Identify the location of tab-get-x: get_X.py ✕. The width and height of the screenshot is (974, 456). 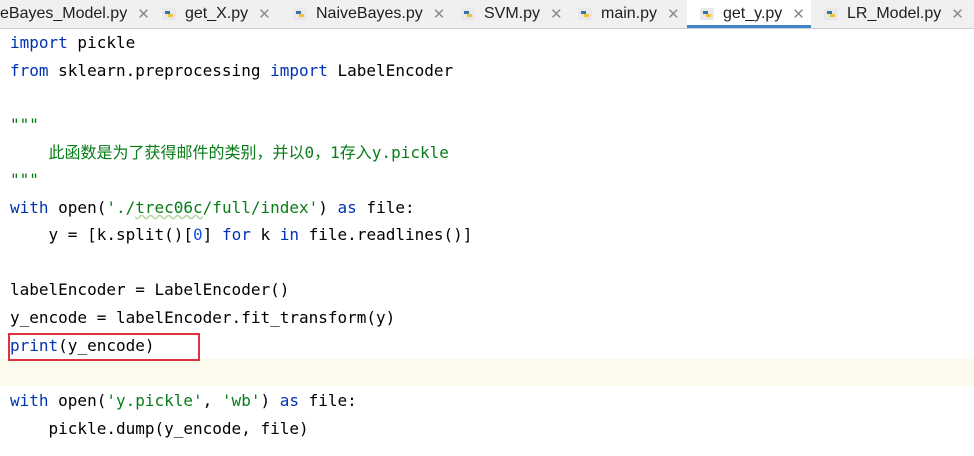
(223, 14).